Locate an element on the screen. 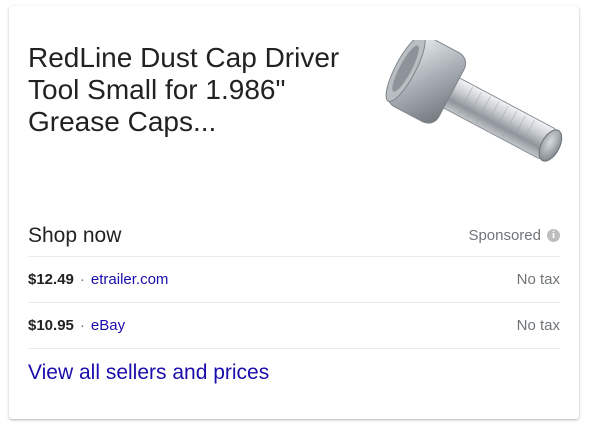 This screenshot has width=600, height=433. sponsored-text: Sponsored is located at coordinates (504, 235).